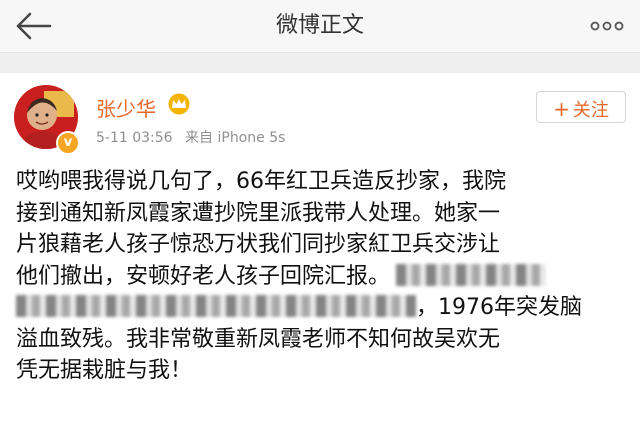 The width and height of the screenshot is (640, 421). I want to click on author-name: 张少华, so click(126, 107).